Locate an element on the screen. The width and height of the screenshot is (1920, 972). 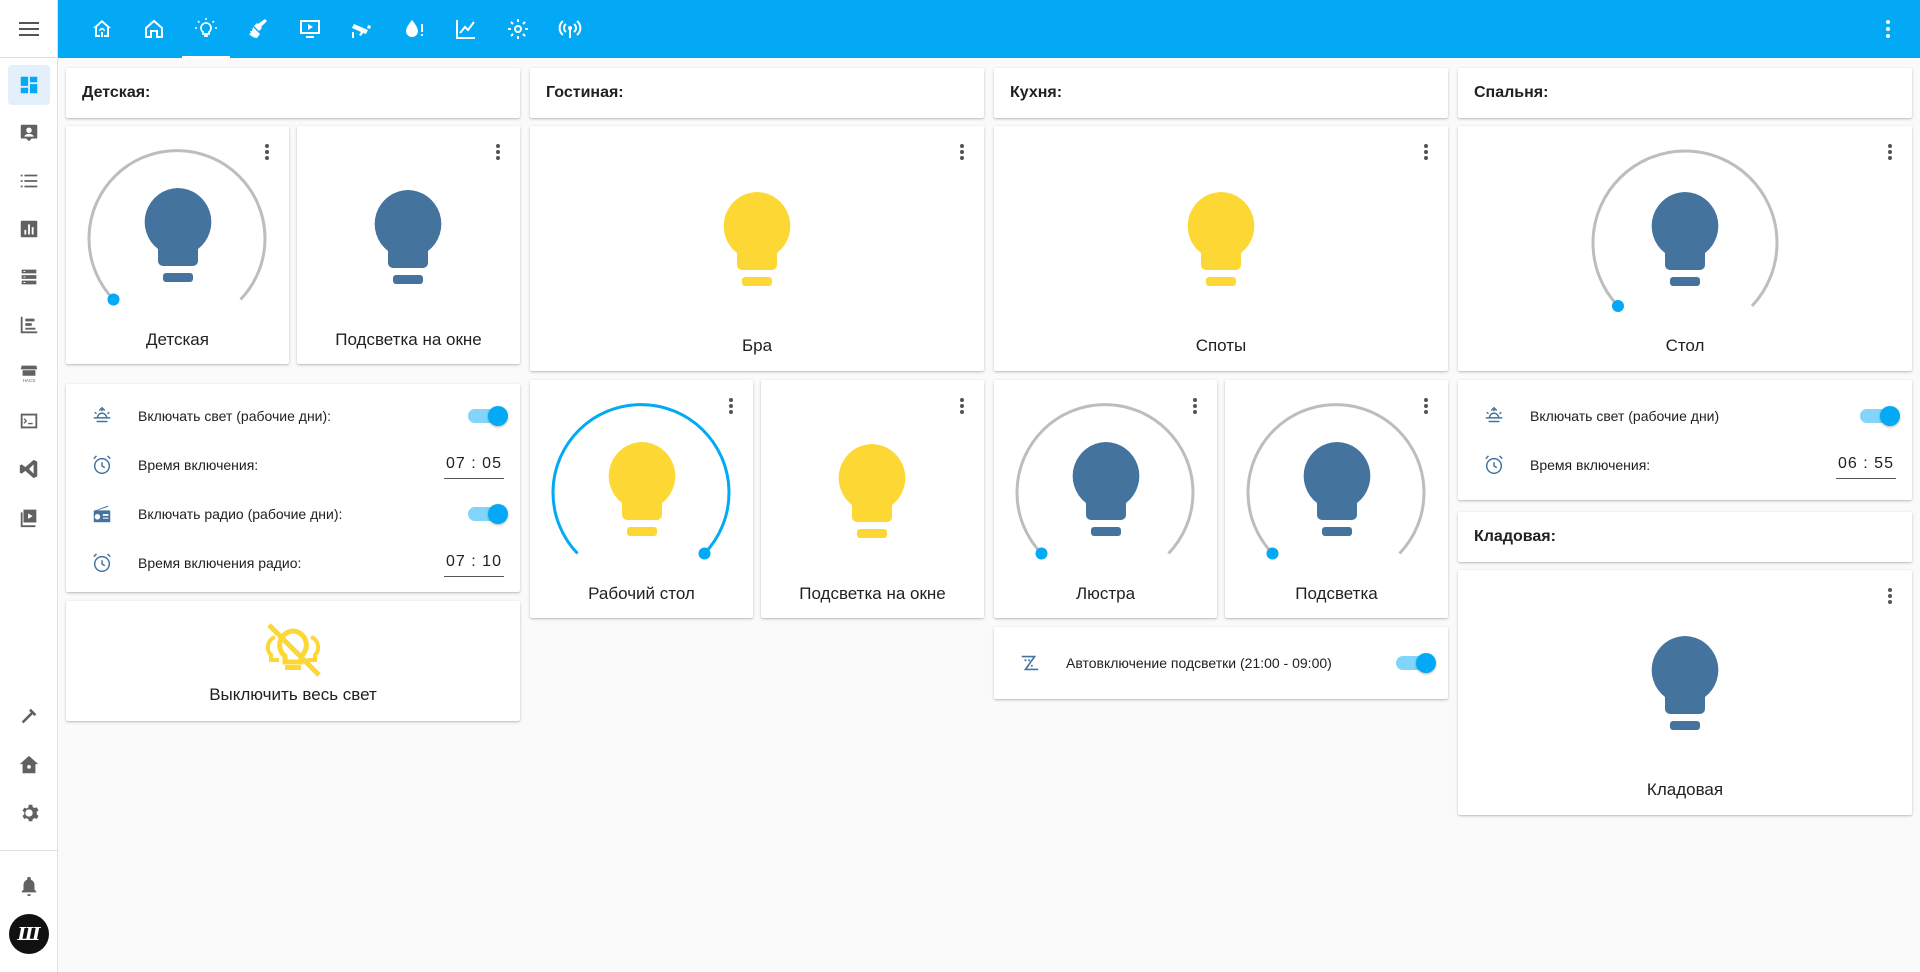
sidebar-item-notifications is located at coordinates (29, 886).